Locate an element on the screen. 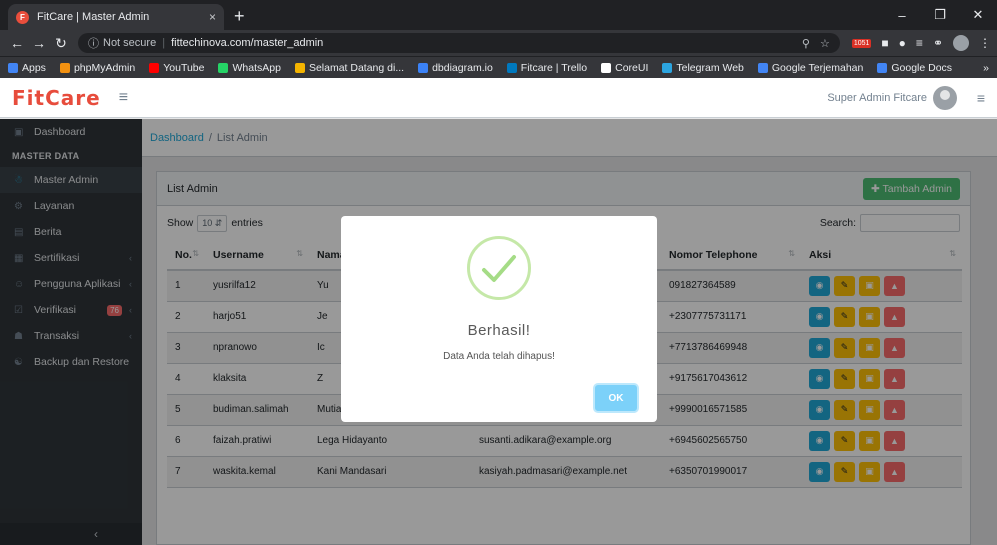 This screenshot has width=997, height=545. close-window-icon: ✕ is located at coordinates (978, 15).